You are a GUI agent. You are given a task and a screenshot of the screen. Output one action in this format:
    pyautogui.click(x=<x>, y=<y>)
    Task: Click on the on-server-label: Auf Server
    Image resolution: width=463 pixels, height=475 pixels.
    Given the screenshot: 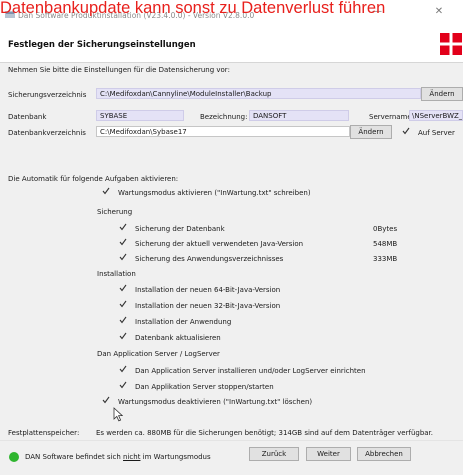 What is the action you would take?
    pyautogui.click(x=436, y=133)
    